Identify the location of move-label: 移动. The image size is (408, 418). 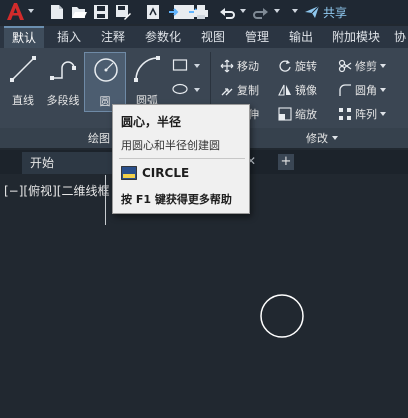
(248, 66).